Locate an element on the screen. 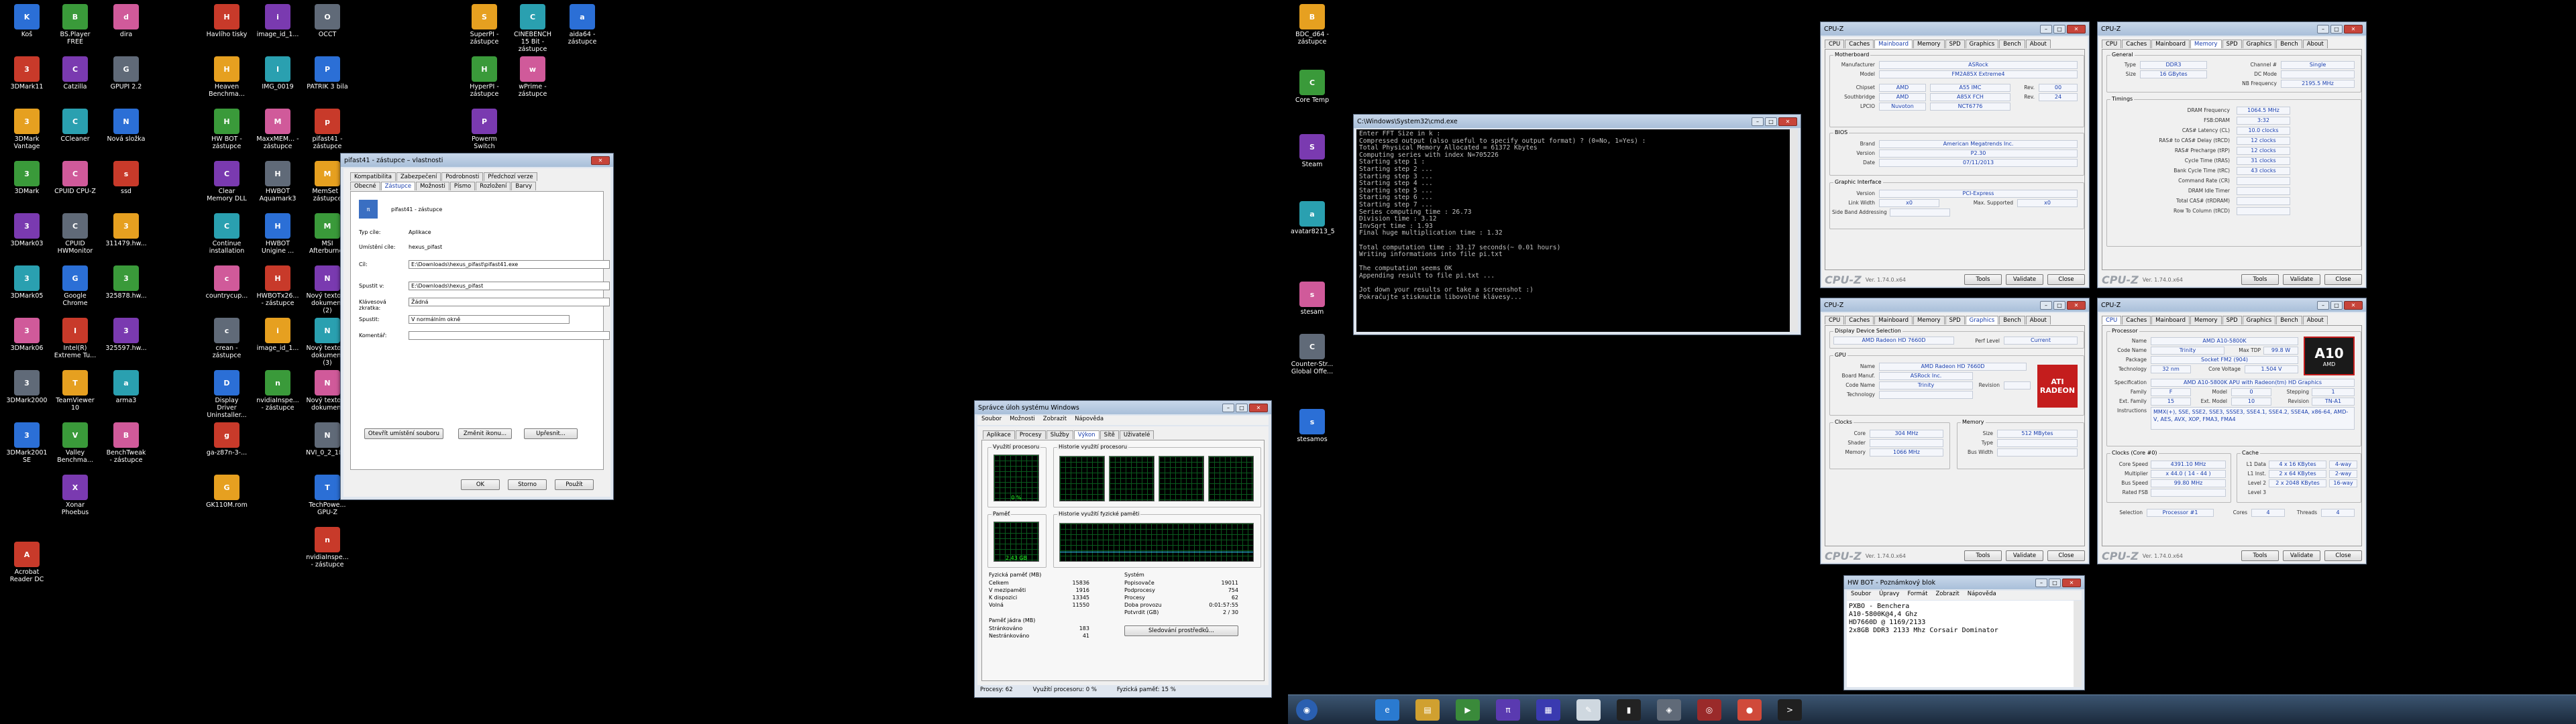  desktop-icon: K Koš is located at coordinates (26, 21).